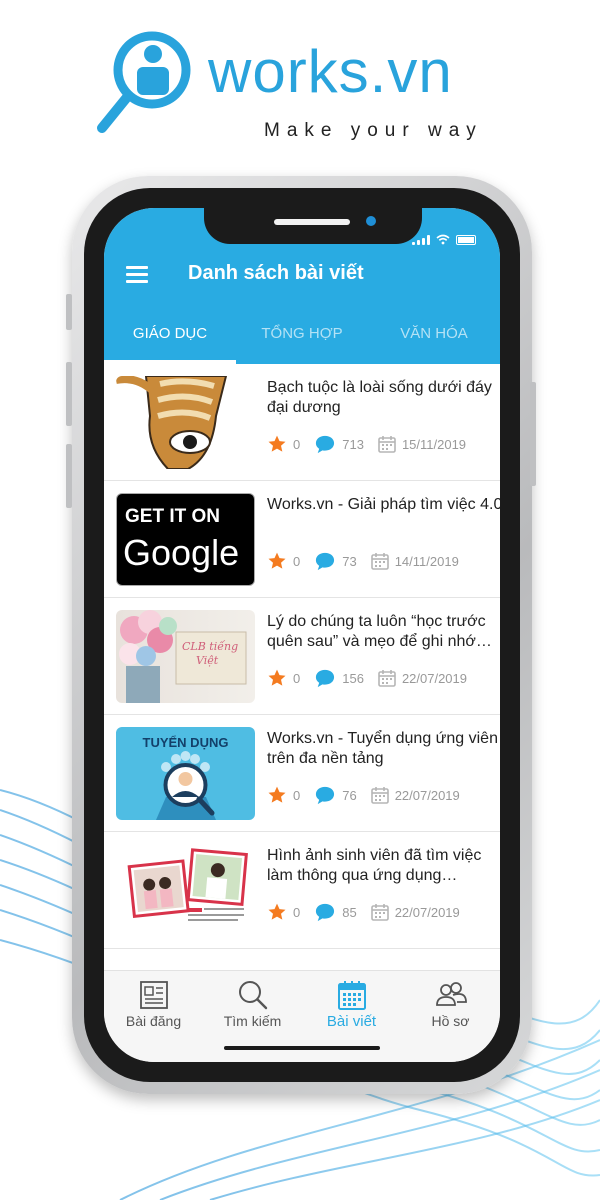 The image size is (600, 1200). I want to click on brand-name: works.vn, so click(330, 71).